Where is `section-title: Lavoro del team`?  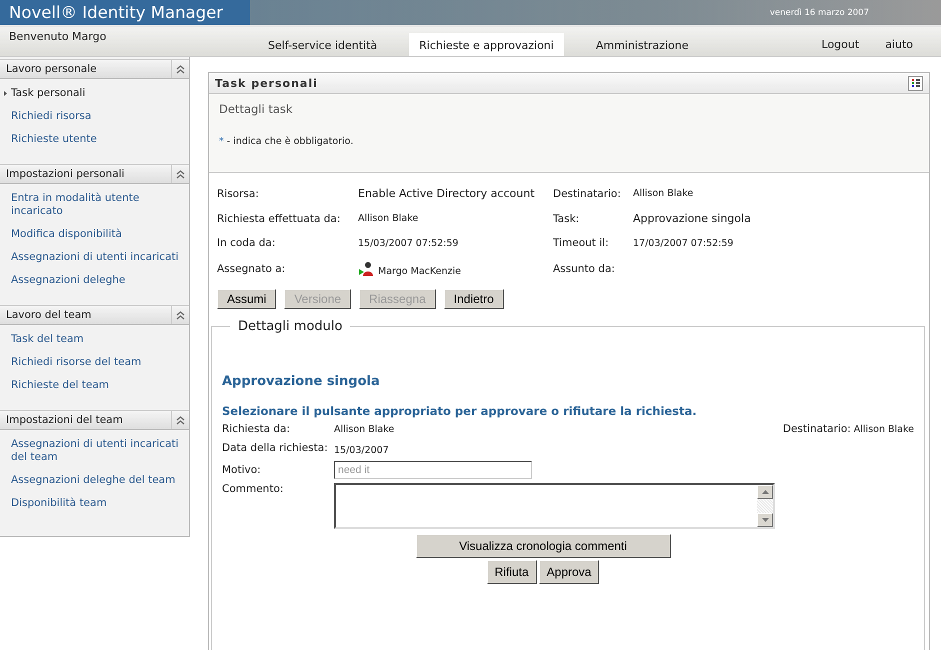 section-title: Lavoro del team is located at coordinates (49, 315).